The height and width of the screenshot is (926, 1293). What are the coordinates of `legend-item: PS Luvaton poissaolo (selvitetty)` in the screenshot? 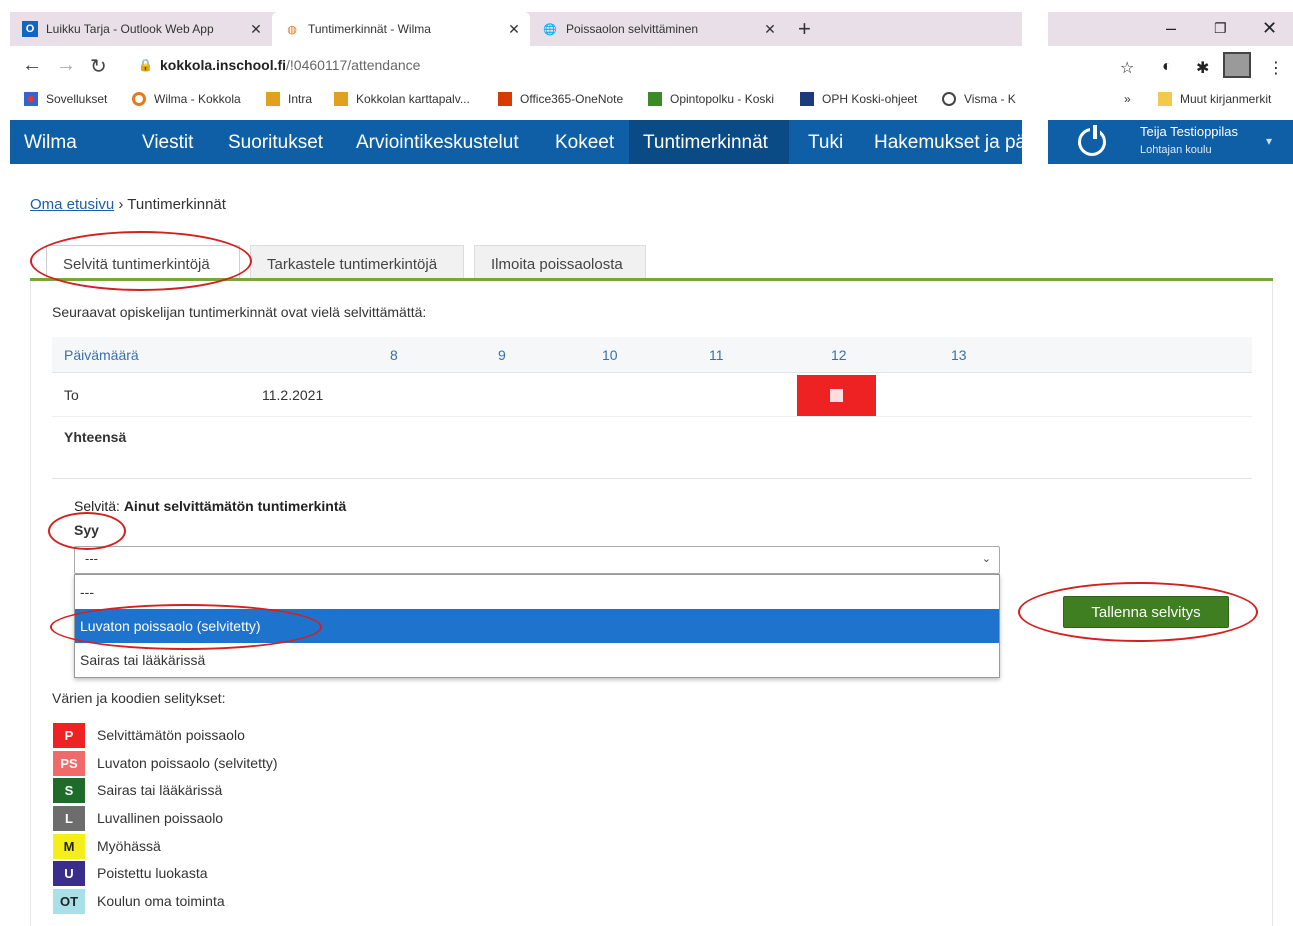 It's located at (165, 763).